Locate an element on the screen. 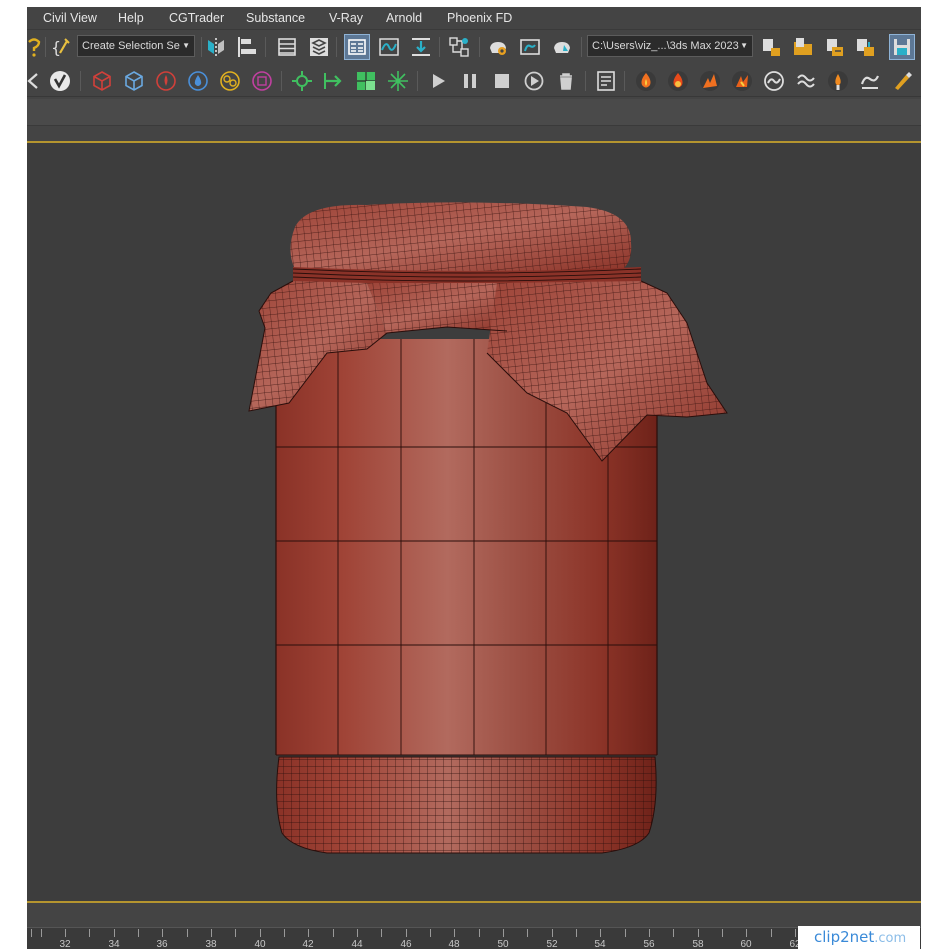 This screenshot has height=950, width=949. phoenix-paint-icon is located at coordinates (902, 81).